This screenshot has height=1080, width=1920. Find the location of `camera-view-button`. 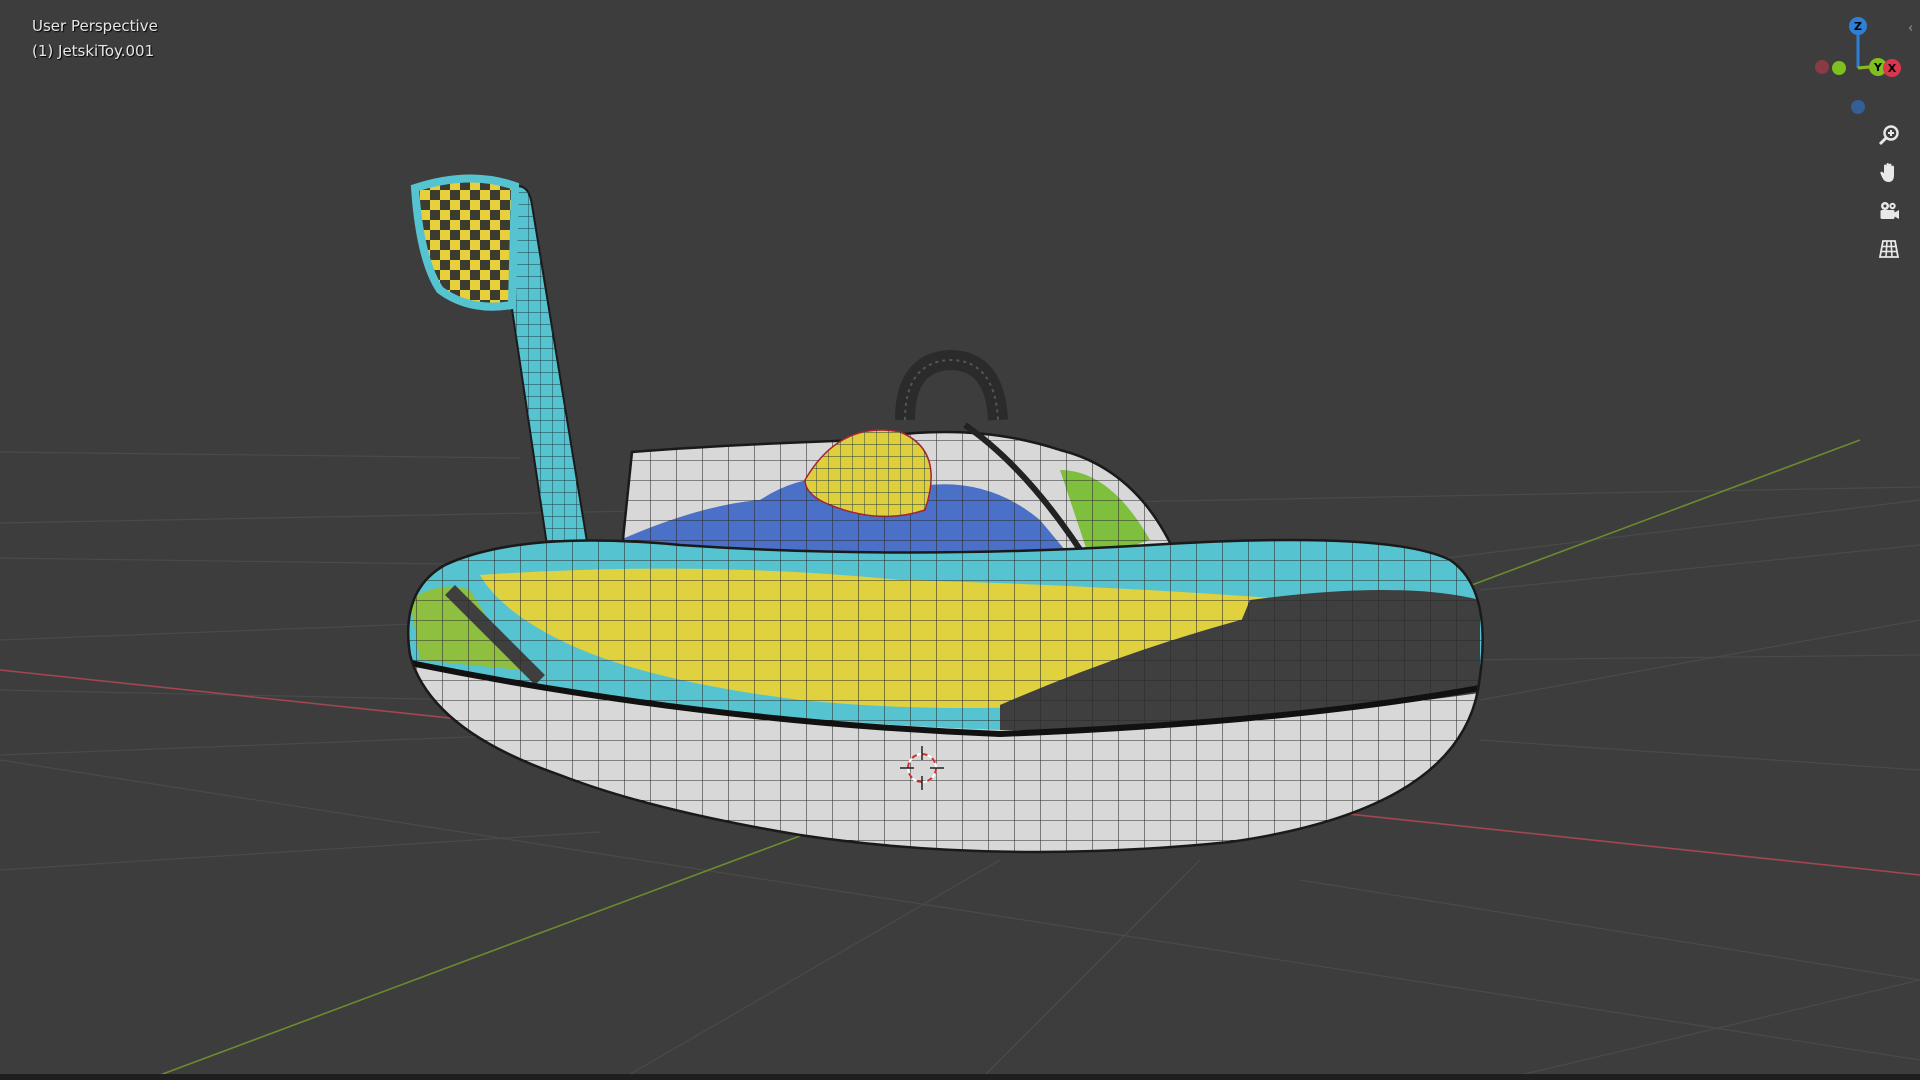

camera-view-button is located at coordinates (1889, 211).